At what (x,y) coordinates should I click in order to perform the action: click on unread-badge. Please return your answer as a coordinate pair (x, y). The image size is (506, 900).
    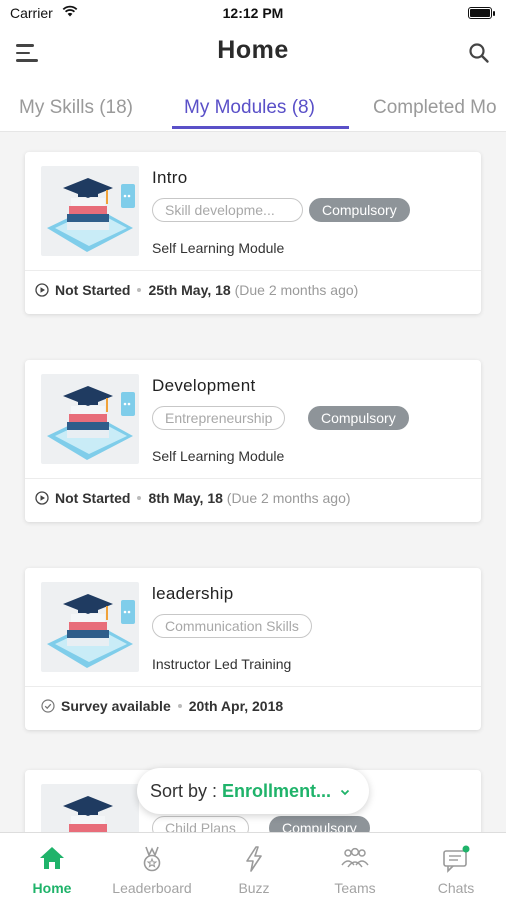
    Looking at the image, I should click on (466, 849).